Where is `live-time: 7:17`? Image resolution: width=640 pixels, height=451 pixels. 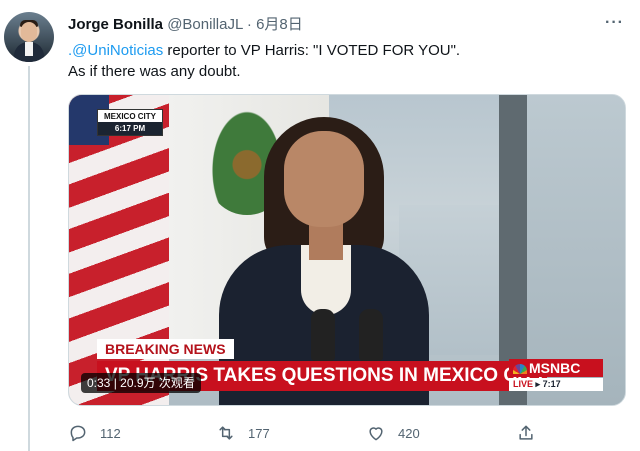
live-time: 7:17 is located at coordinates (551, 384).